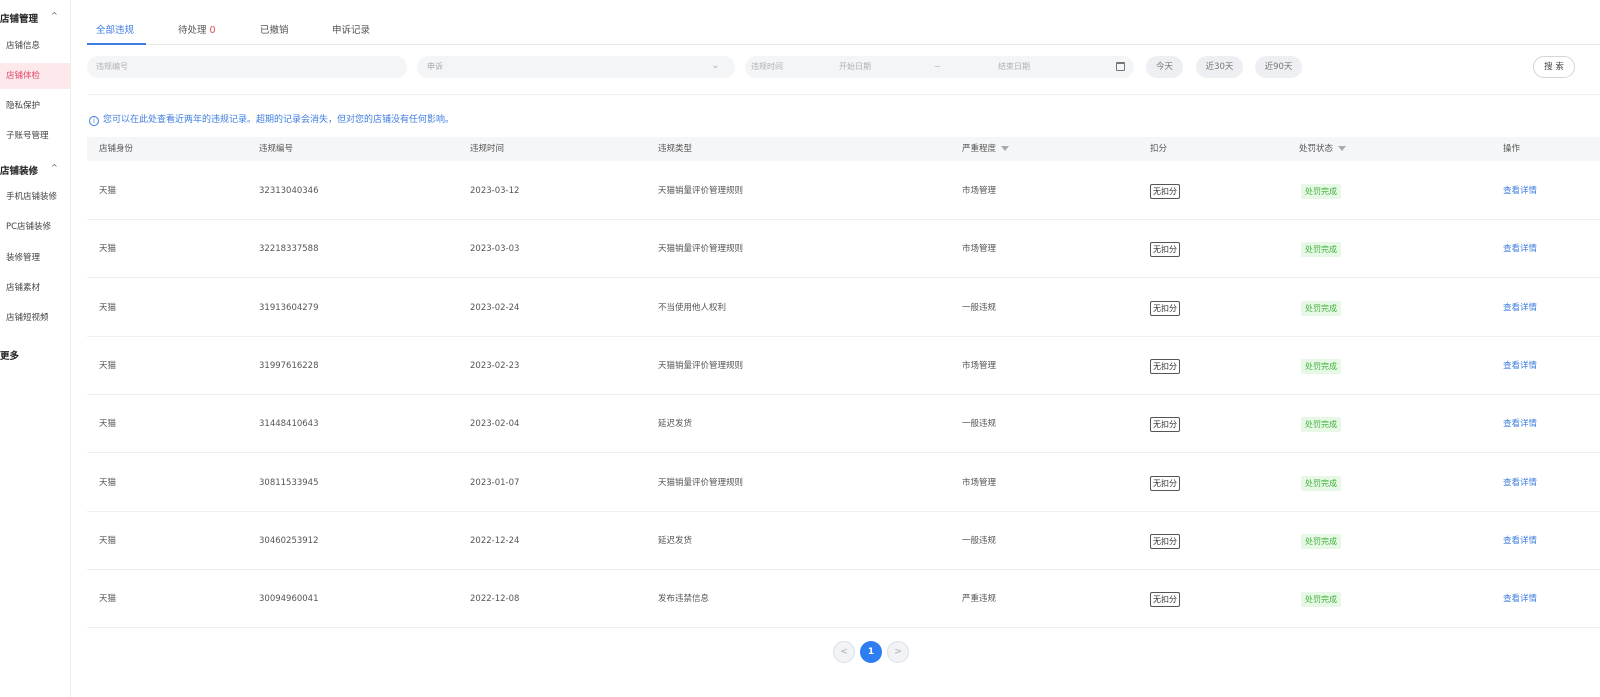 This screenshot has height=697, width=1600. What do you see at coordinates (35, 197) in the screenshot?
I see `sidebar-item-mobile-decoration: 手机店铺装修` at bounding box center [35, 197].